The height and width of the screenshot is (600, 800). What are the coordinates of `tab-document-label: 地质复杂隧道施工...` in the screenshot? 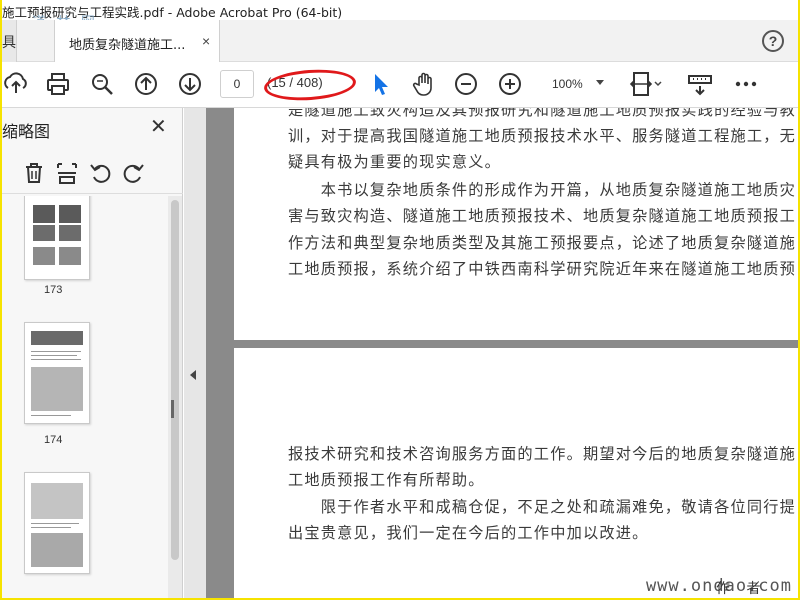 It's located at (127, 45).